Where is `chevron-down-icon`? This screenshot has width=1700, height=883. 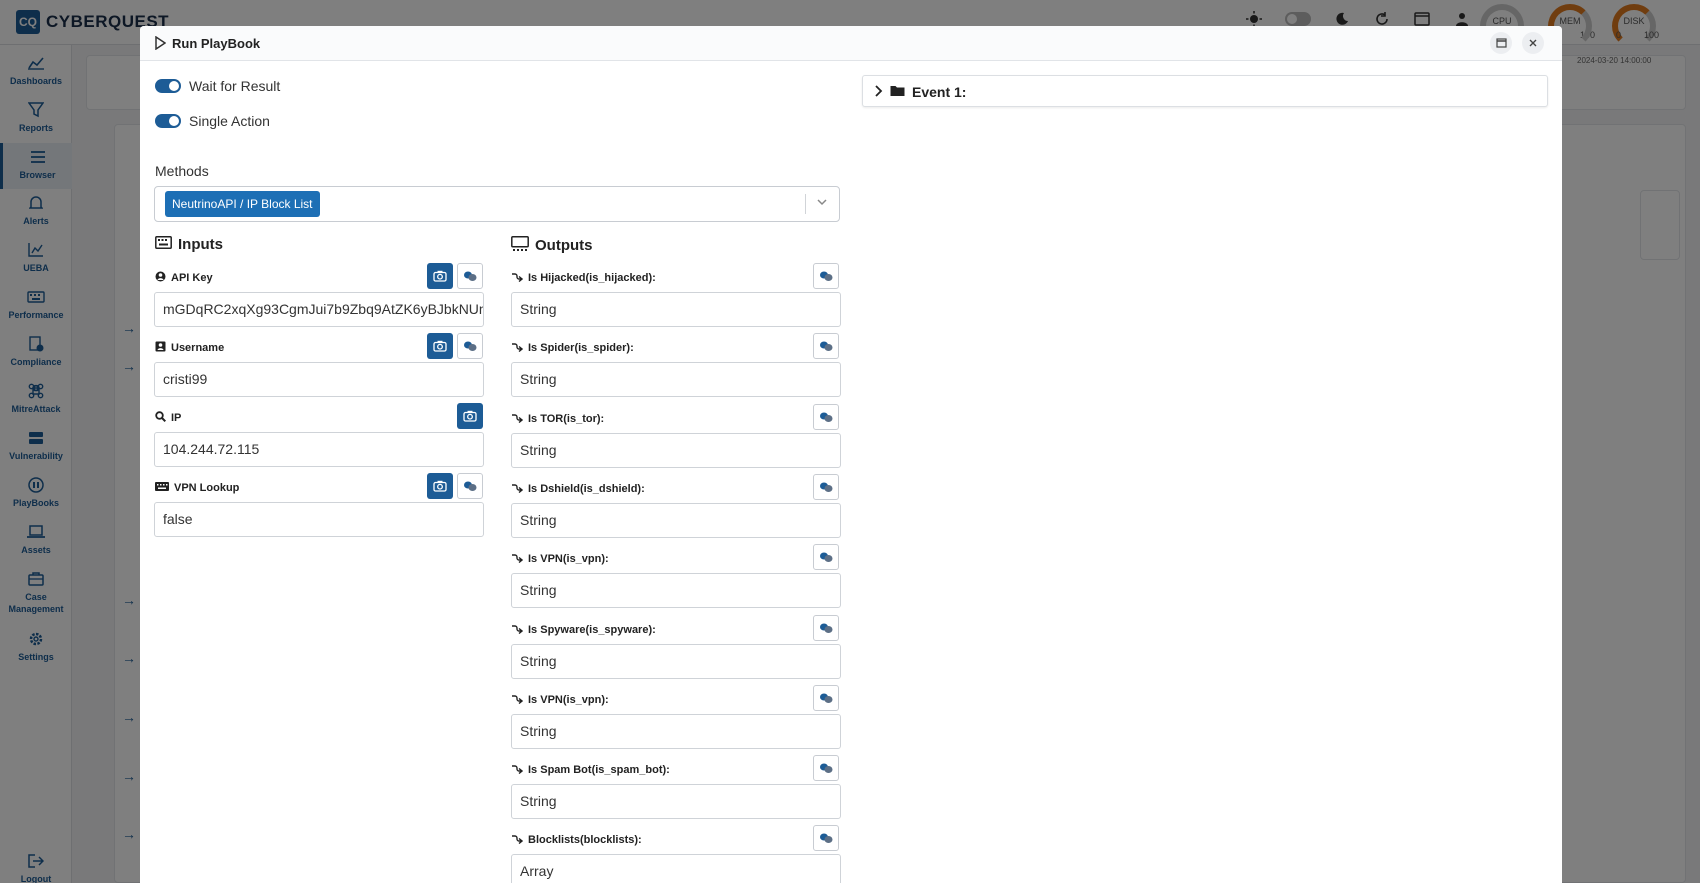 chevron-down-icon is located at coordinates (822, 204).